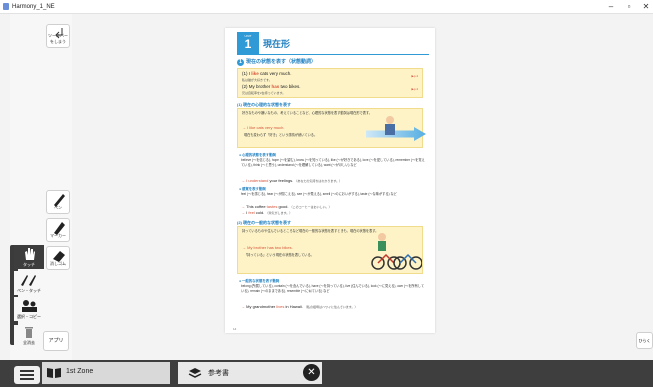  I want to click on unit-divider, so click(333, 54).